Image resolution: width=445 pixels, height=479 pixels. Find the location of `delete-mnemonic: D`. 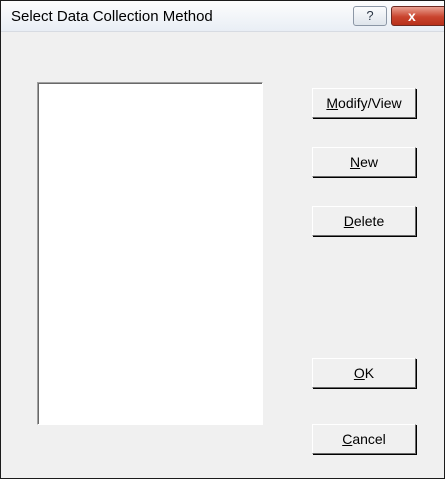

delete-mnemonic: D is located at coordinates (348, 221).